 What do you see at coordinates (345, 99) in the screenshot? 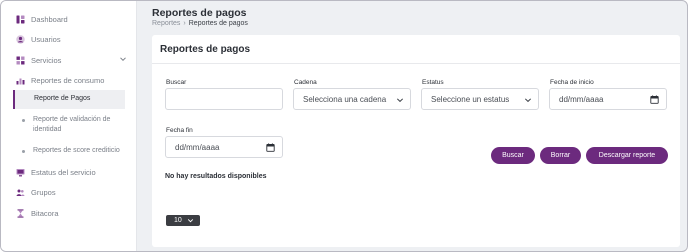
I see `cadena-select-value: Selecciona una cadena` at bounding box center [345, 99].